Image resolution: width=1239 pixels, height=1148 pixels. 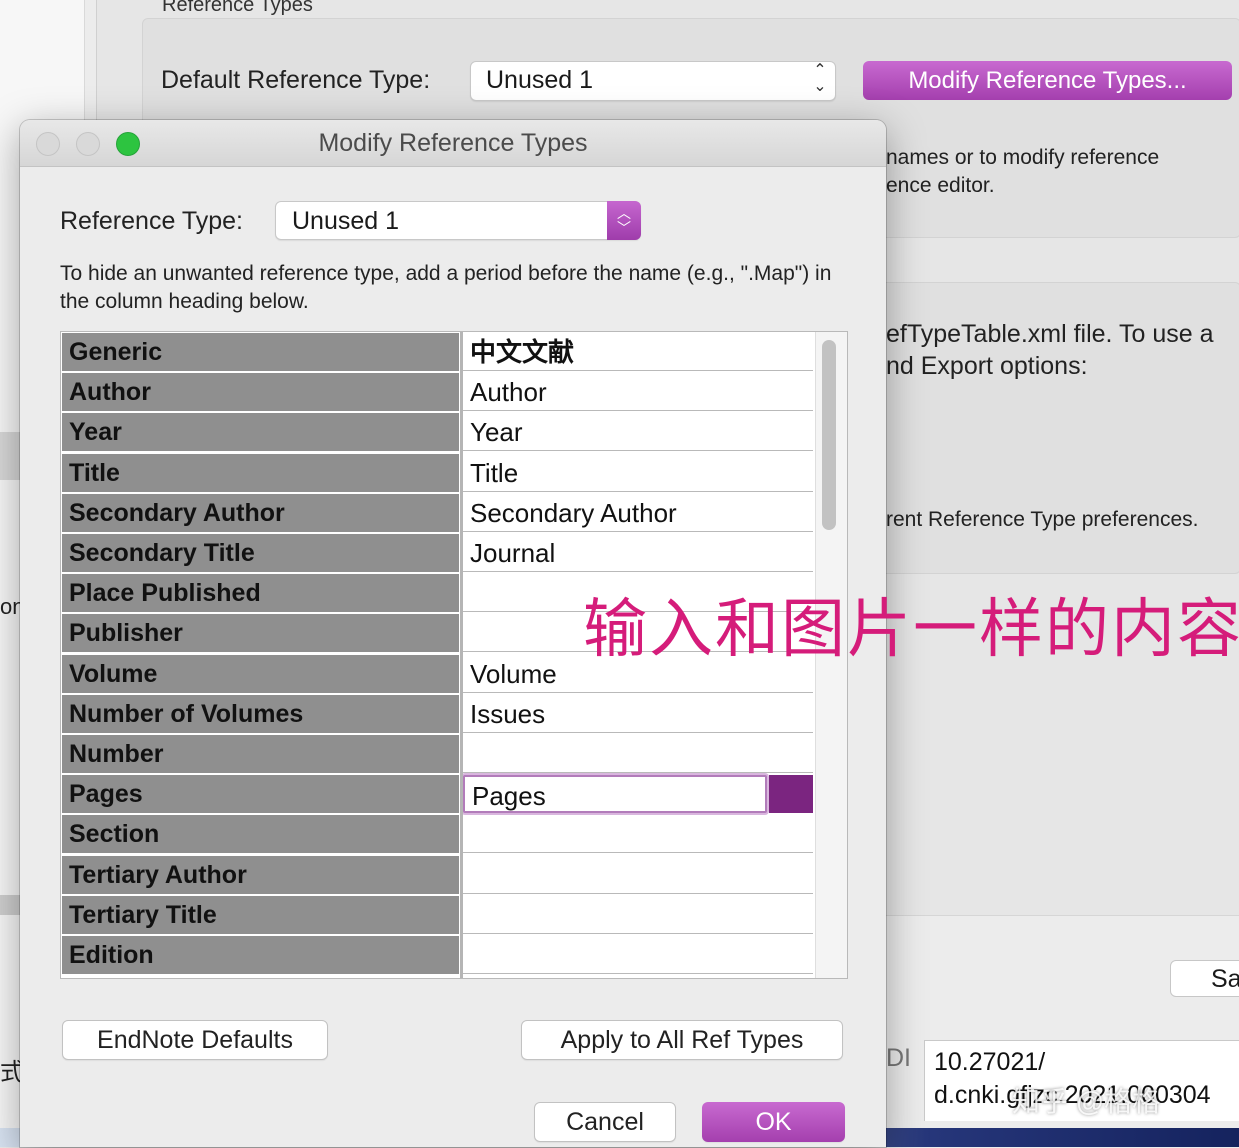 I want to click on field-value-cell: Year, so click(x=638, y=432).